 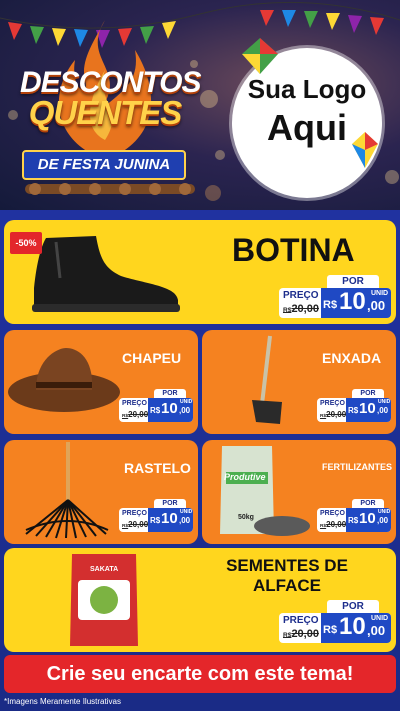 What do you see at coordinates (104, 165) in the screenshot?
I see `title-ribbon: DE FESTA JUNINA` at bounding box center [104, 165].